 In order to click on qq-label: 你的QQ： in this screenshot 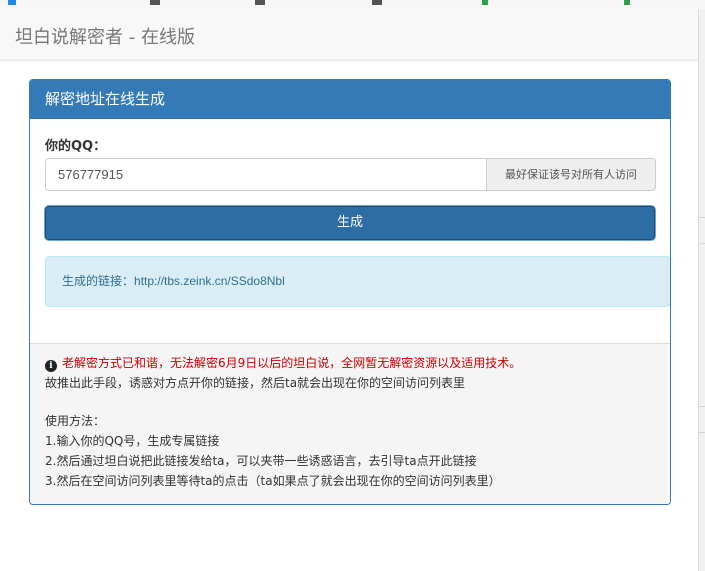, I will do `click(76, 146)`.